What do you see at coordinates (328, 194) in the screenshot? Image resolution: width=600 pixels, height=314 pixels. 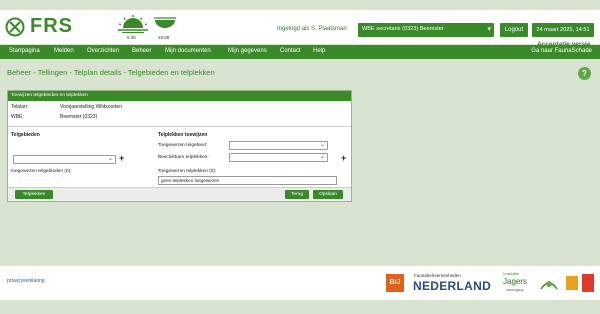 I see `opslaan-button: Opslaan` at bounding box center [328, 194].